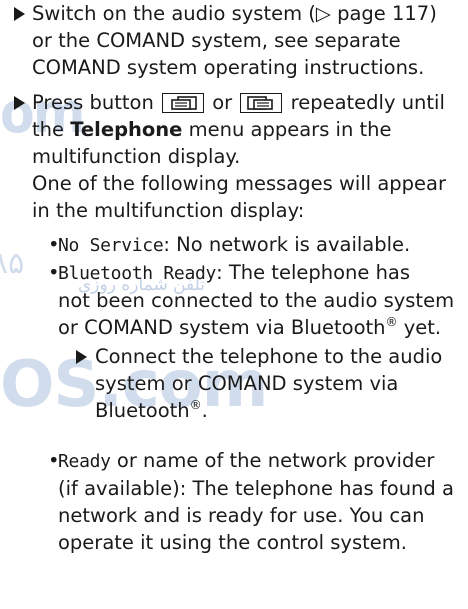 This screenshot has height=609, width=468. What do you see at coordinates (12, 263) in the screenshot?
I see `watermark-mid: ۸۵` at bounding box center [12, 263].